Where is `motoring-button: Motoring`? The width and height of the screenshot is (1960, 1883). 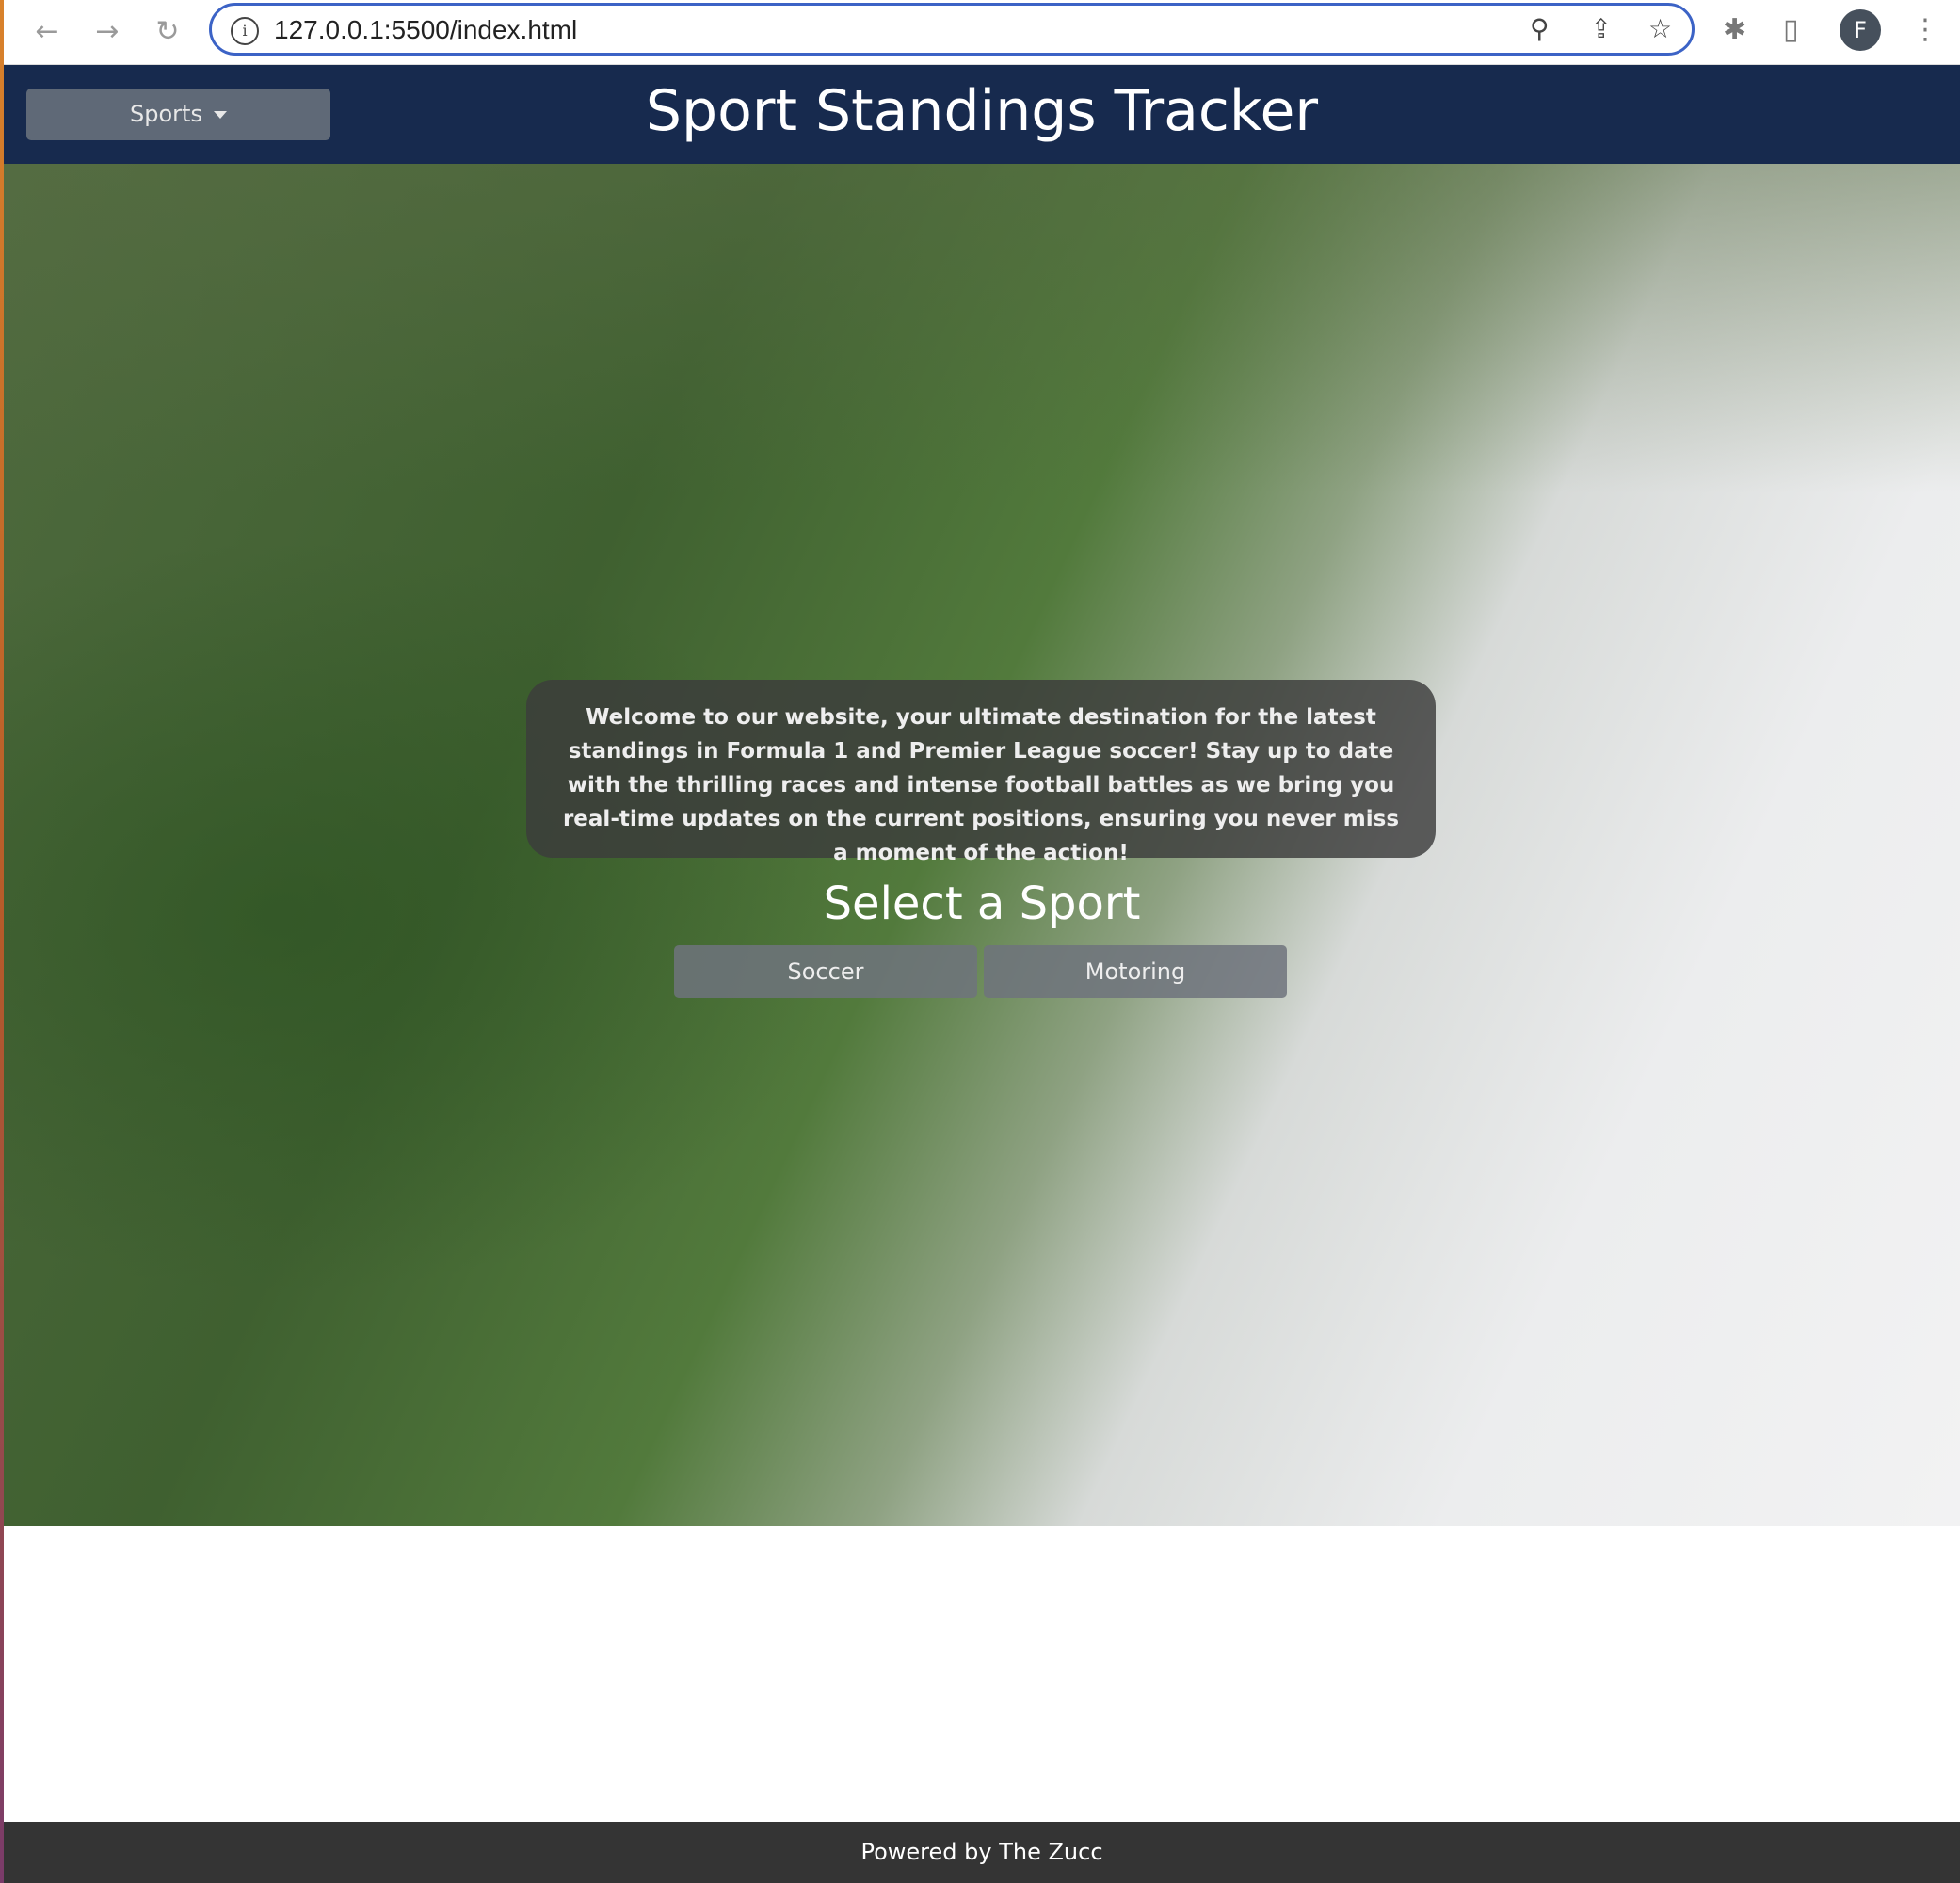
motoring-button: Motoring is located at coordinates (1135, 972).